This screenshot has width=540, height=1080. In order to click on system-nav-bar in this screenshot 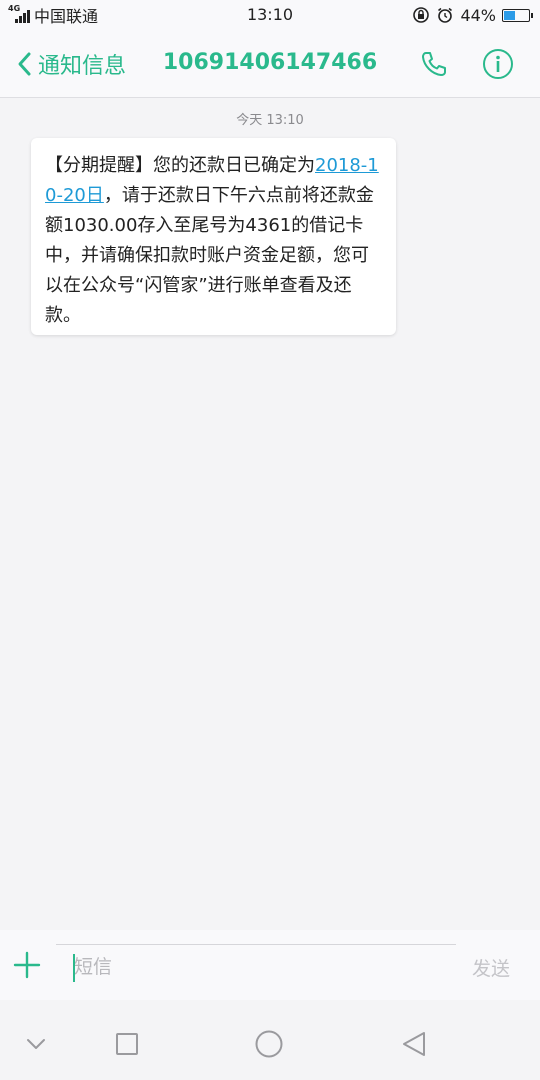, I will do `click(270, 1044)`.